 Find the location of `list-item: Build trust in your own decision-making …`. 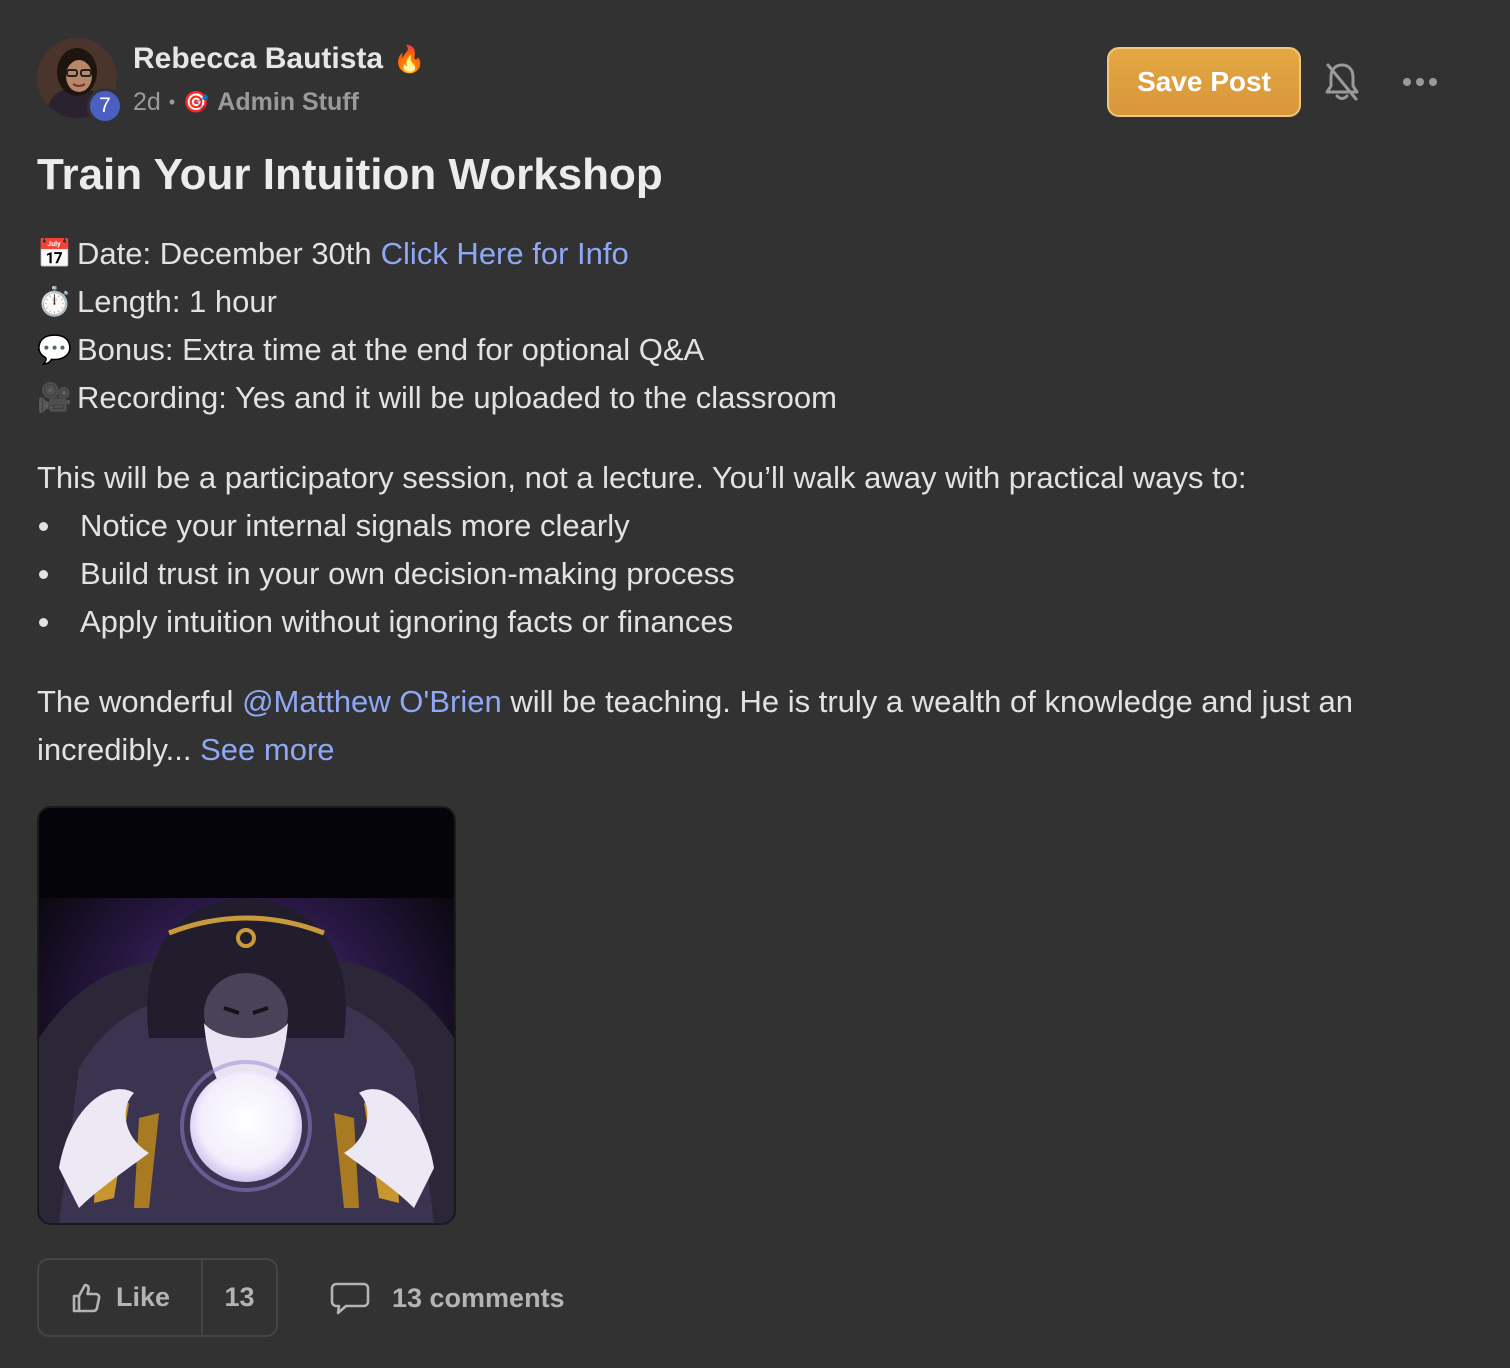

list-item: Build trust in your own decision-making … is located at coordinates (747, 574).